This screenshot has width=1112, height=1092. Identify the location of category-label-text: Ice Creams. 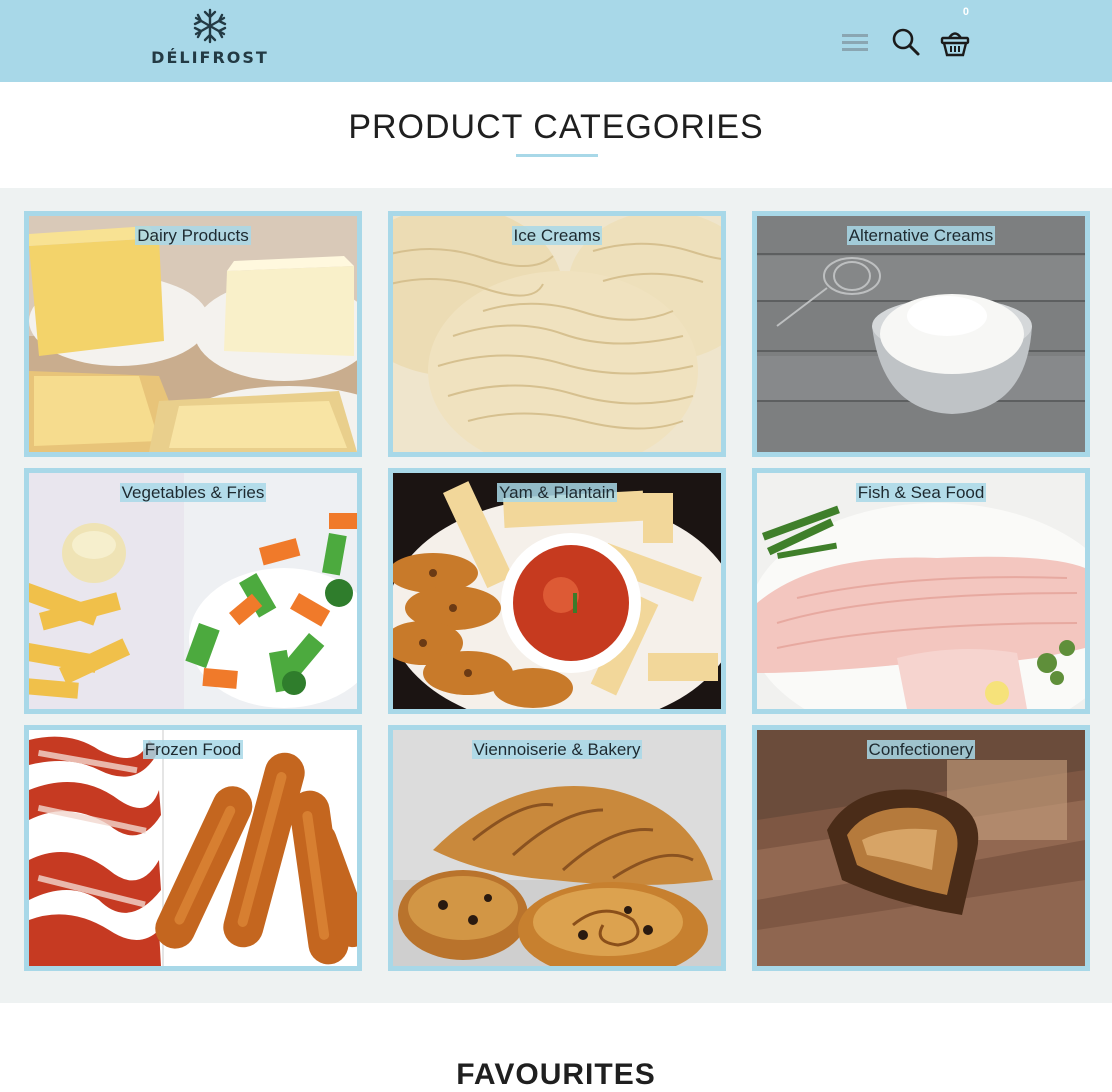
(557, 235).